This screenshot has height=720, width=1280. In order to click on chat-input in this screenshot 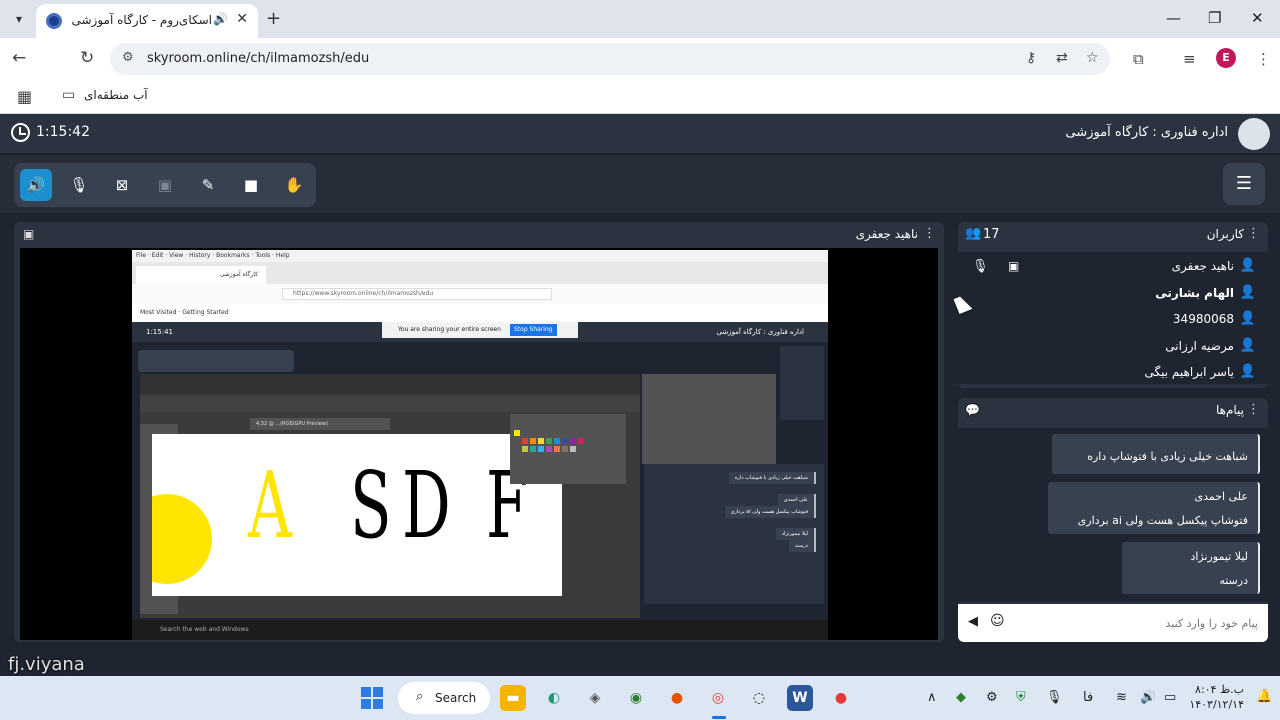, I will do `click(1138, 623)`.